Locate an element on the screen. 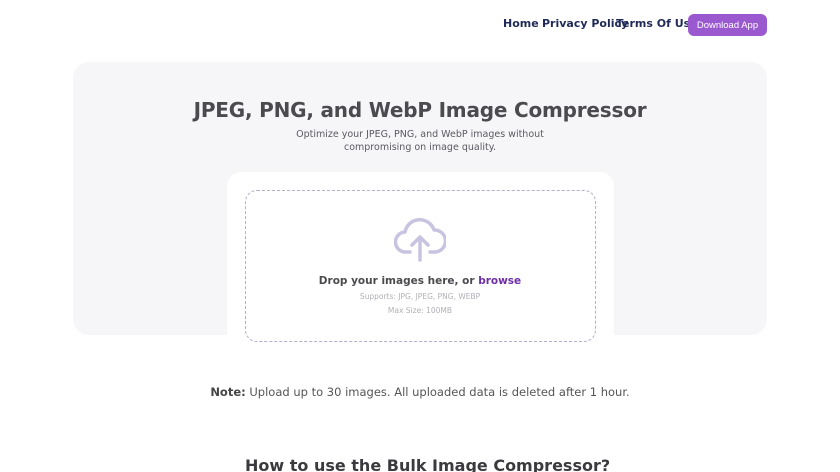 This screenshot has width=840, height=472. page-title: JPEG, PNG, and WebP Image Compressor is located at coordinates (420, 110).